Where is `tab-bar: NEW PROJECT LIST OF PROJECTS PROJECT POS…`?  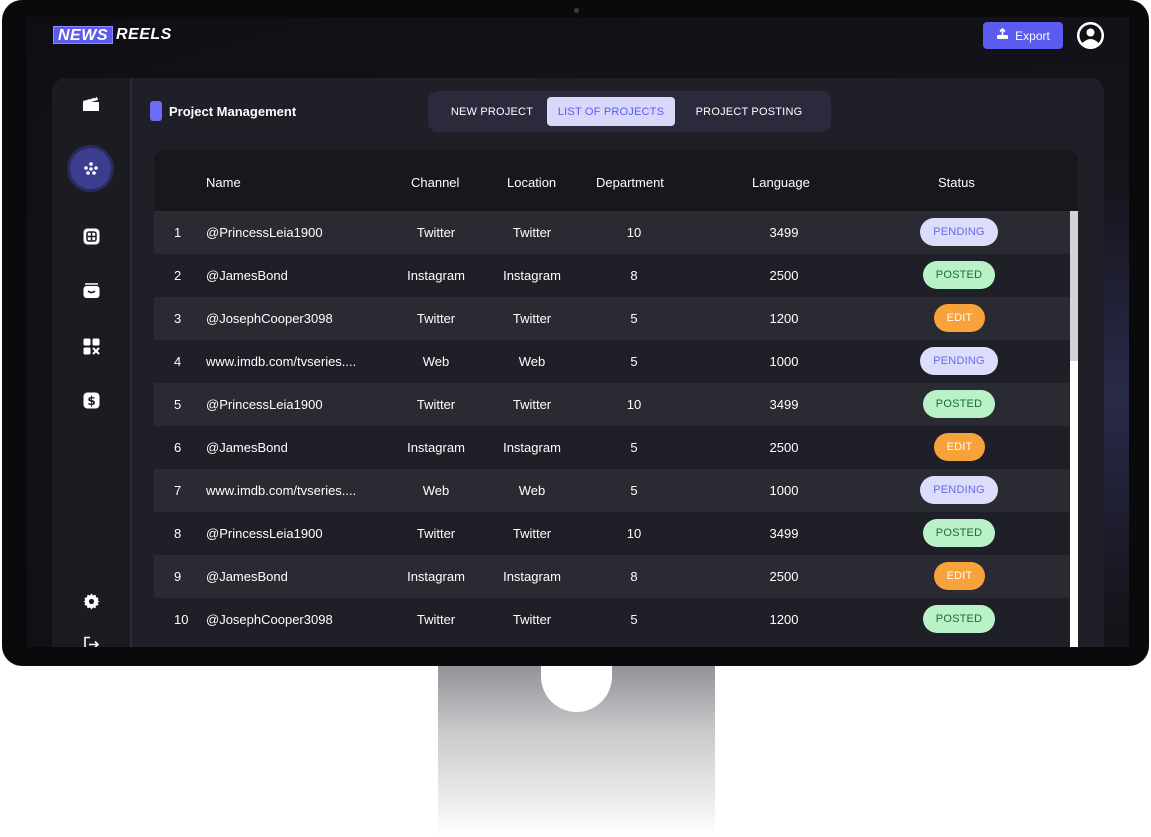 tab-bar: NEW PROJECT LIST OF PROJECTS PROJECT POS… is located at coordinates (629, 111).